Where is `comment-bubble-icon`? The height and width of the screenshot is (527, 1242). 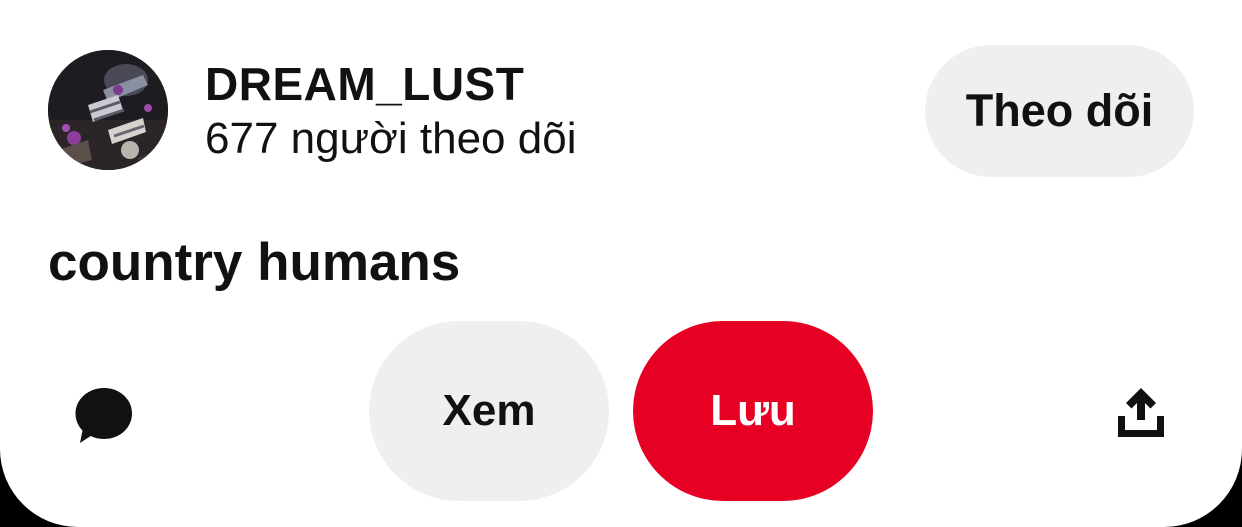 comment-bubble-icon is located at coordinates (103, 415).